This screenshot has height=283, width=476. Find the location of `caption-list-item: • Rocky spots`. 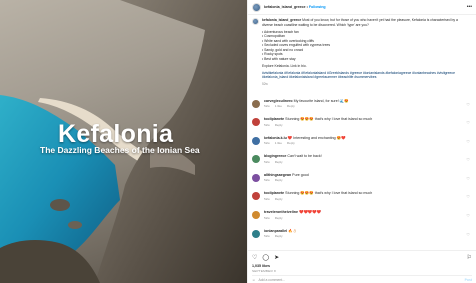

caption-list-item: • Rocky spots is located at coordinates (272, 54).